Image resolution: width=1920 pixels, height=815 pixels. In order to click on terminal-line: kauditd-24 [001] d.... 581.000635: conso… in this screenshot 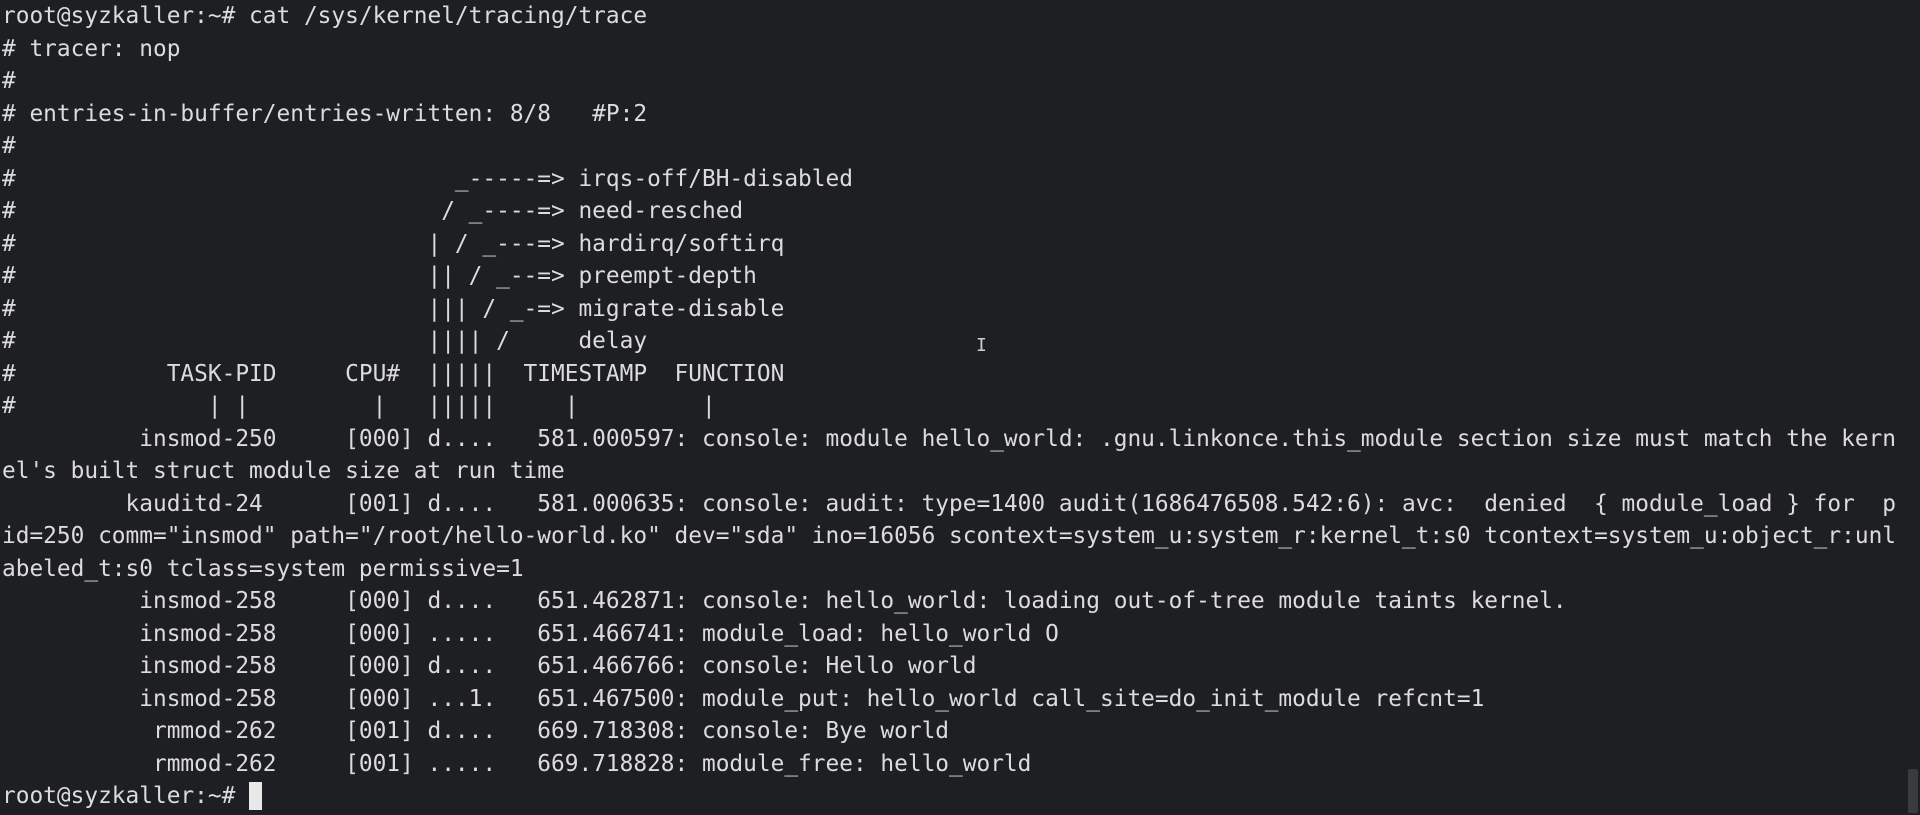, I will do `click(949, 503)`.